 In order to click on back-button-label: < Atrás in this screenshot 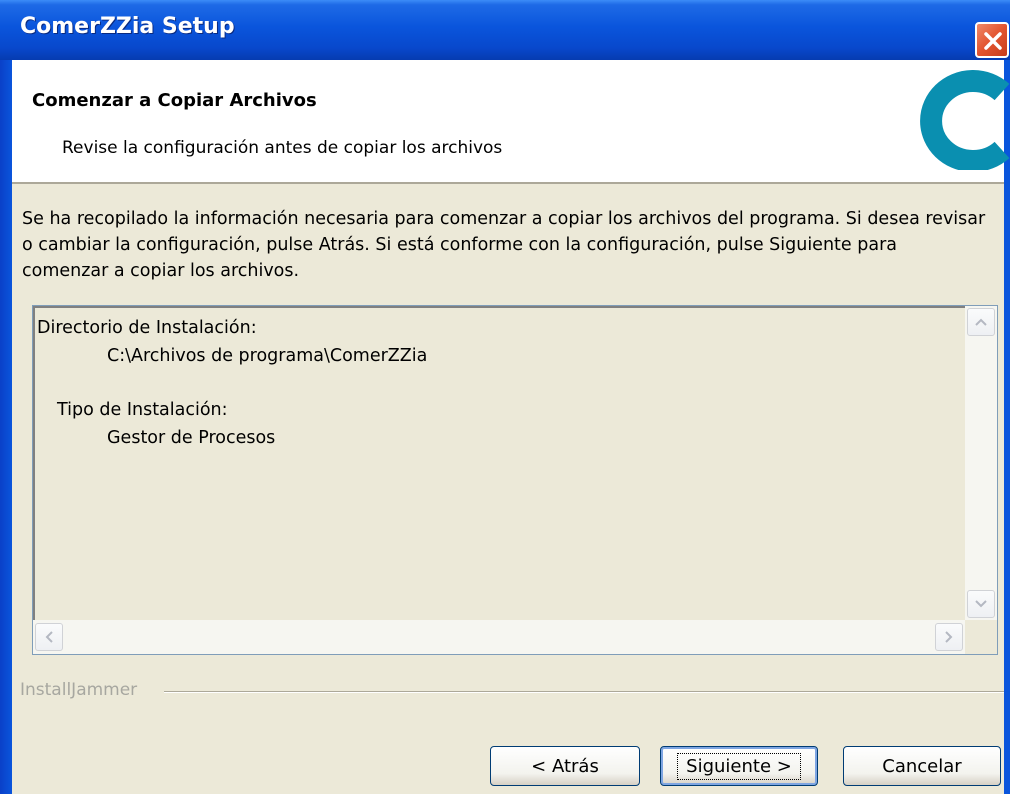, I will do `click(565, 766)`.